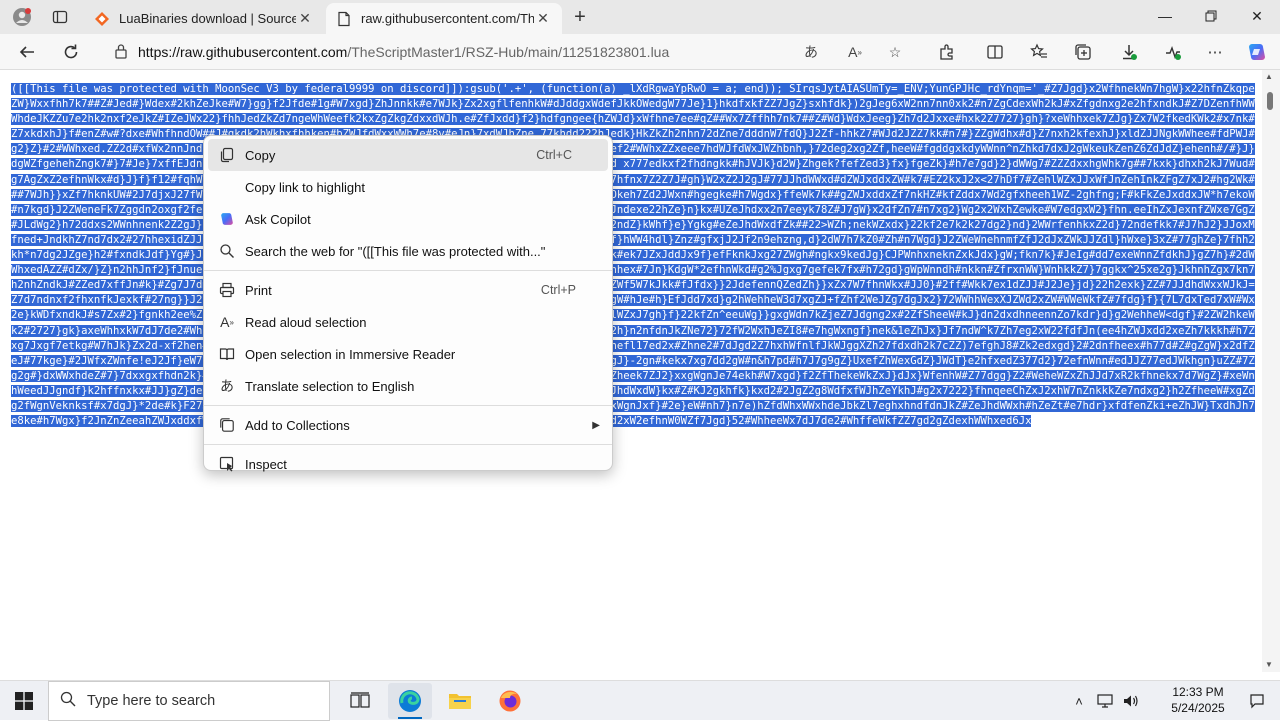 The image size is (1280, 721). Describe the element at coordinates (1039, 52) in the screenshot. I see `favorites-icon` at that location.